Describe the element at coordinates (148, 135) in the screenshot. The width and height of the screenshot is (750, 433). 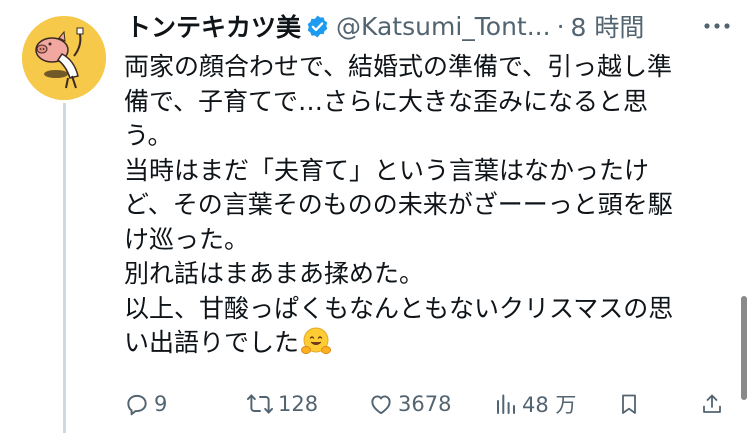
I see `tweet-text-line: う。` at that location.